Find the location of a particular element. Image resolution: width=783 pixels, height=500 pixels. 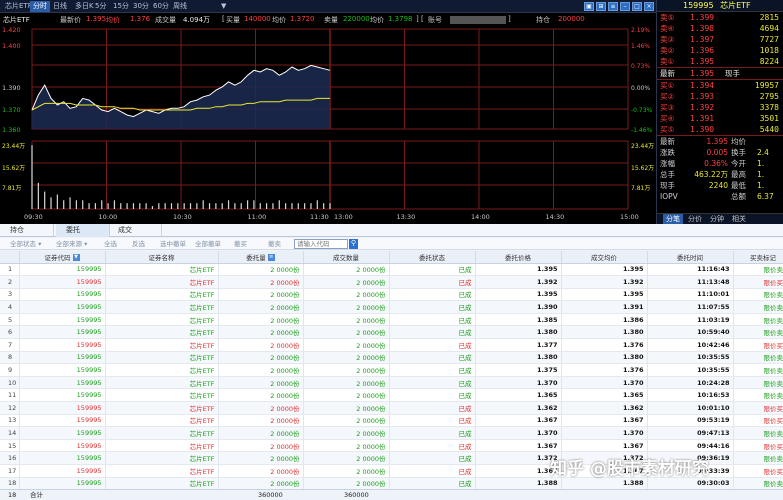

info-position: 200000 is located at coordinates (571, 19).